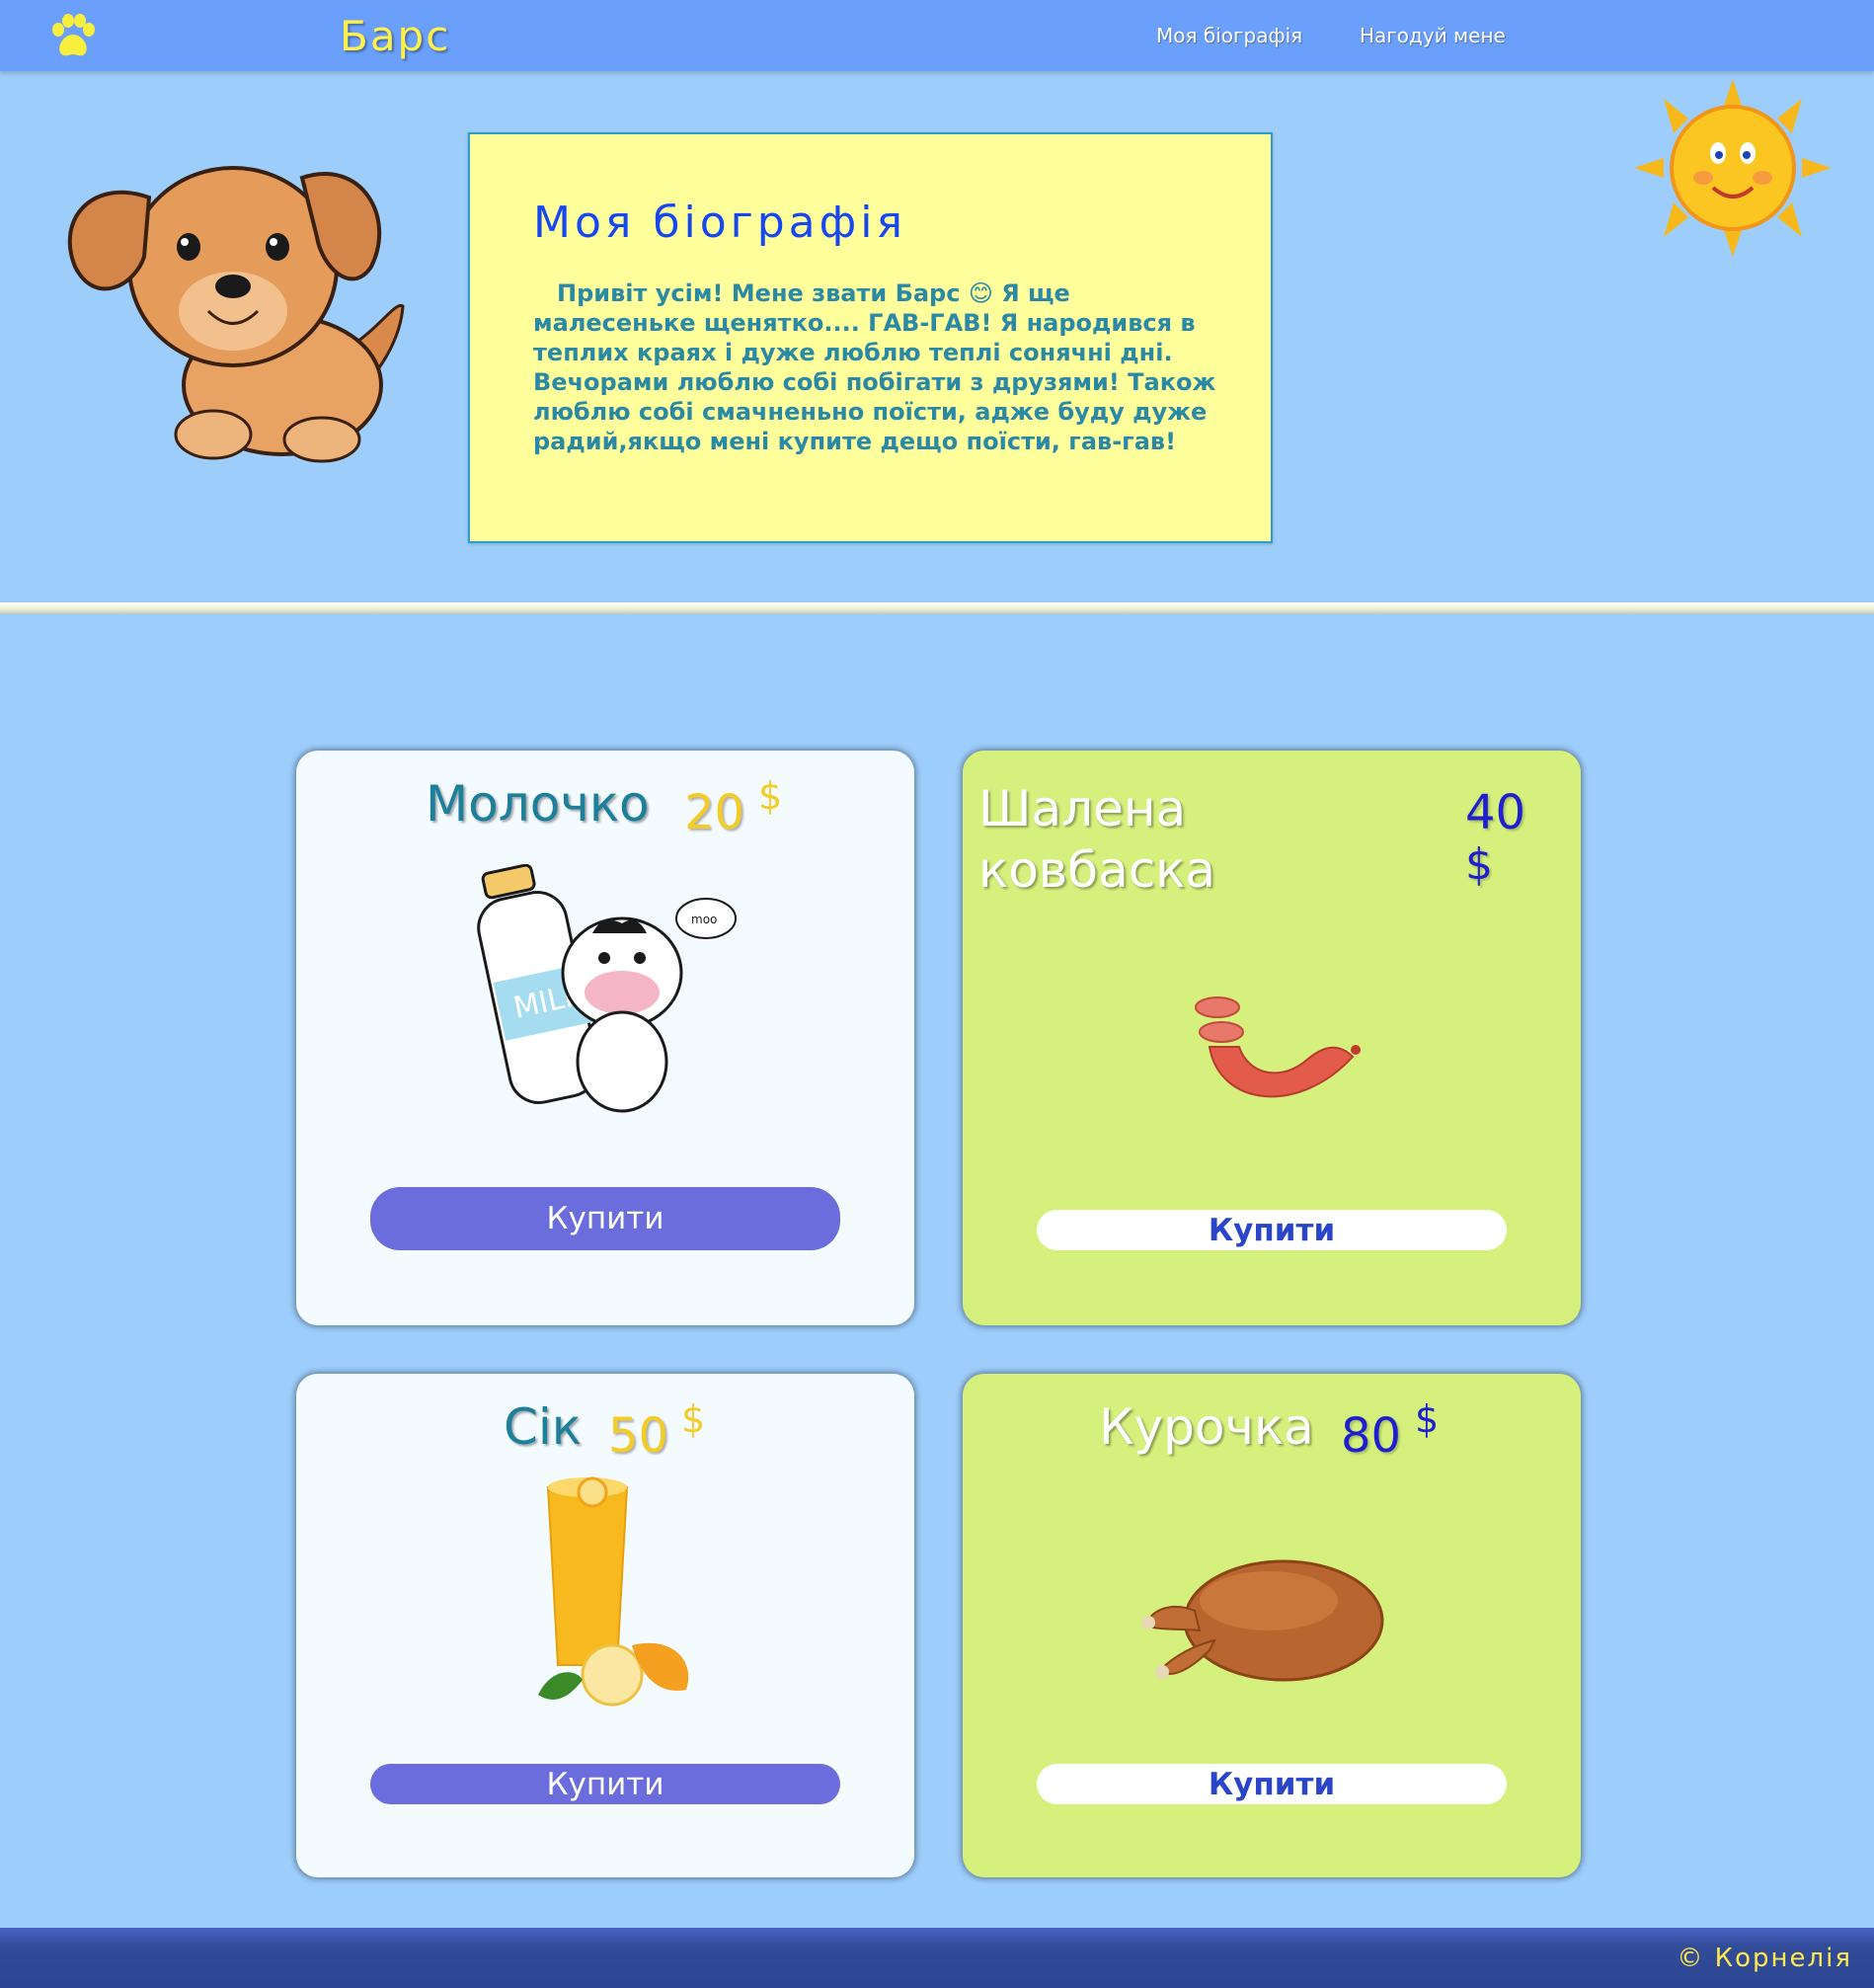  Describe the element at coordinates (1206, 1427) in the screenshot. I see `product-name: Курочка` at that location.